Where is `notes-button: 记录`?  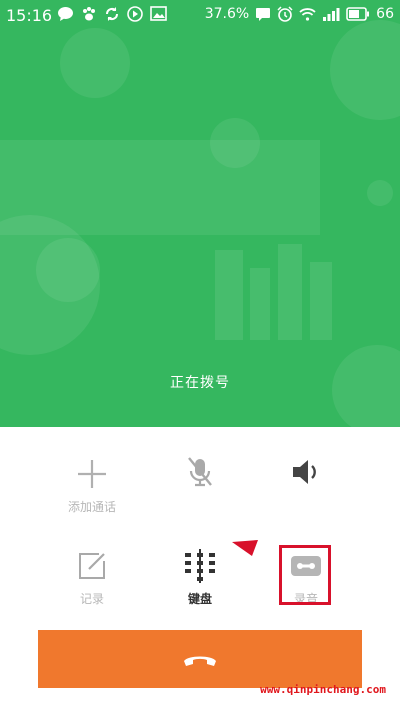
notes-button: 记录 is located at coordinates (92, 576).